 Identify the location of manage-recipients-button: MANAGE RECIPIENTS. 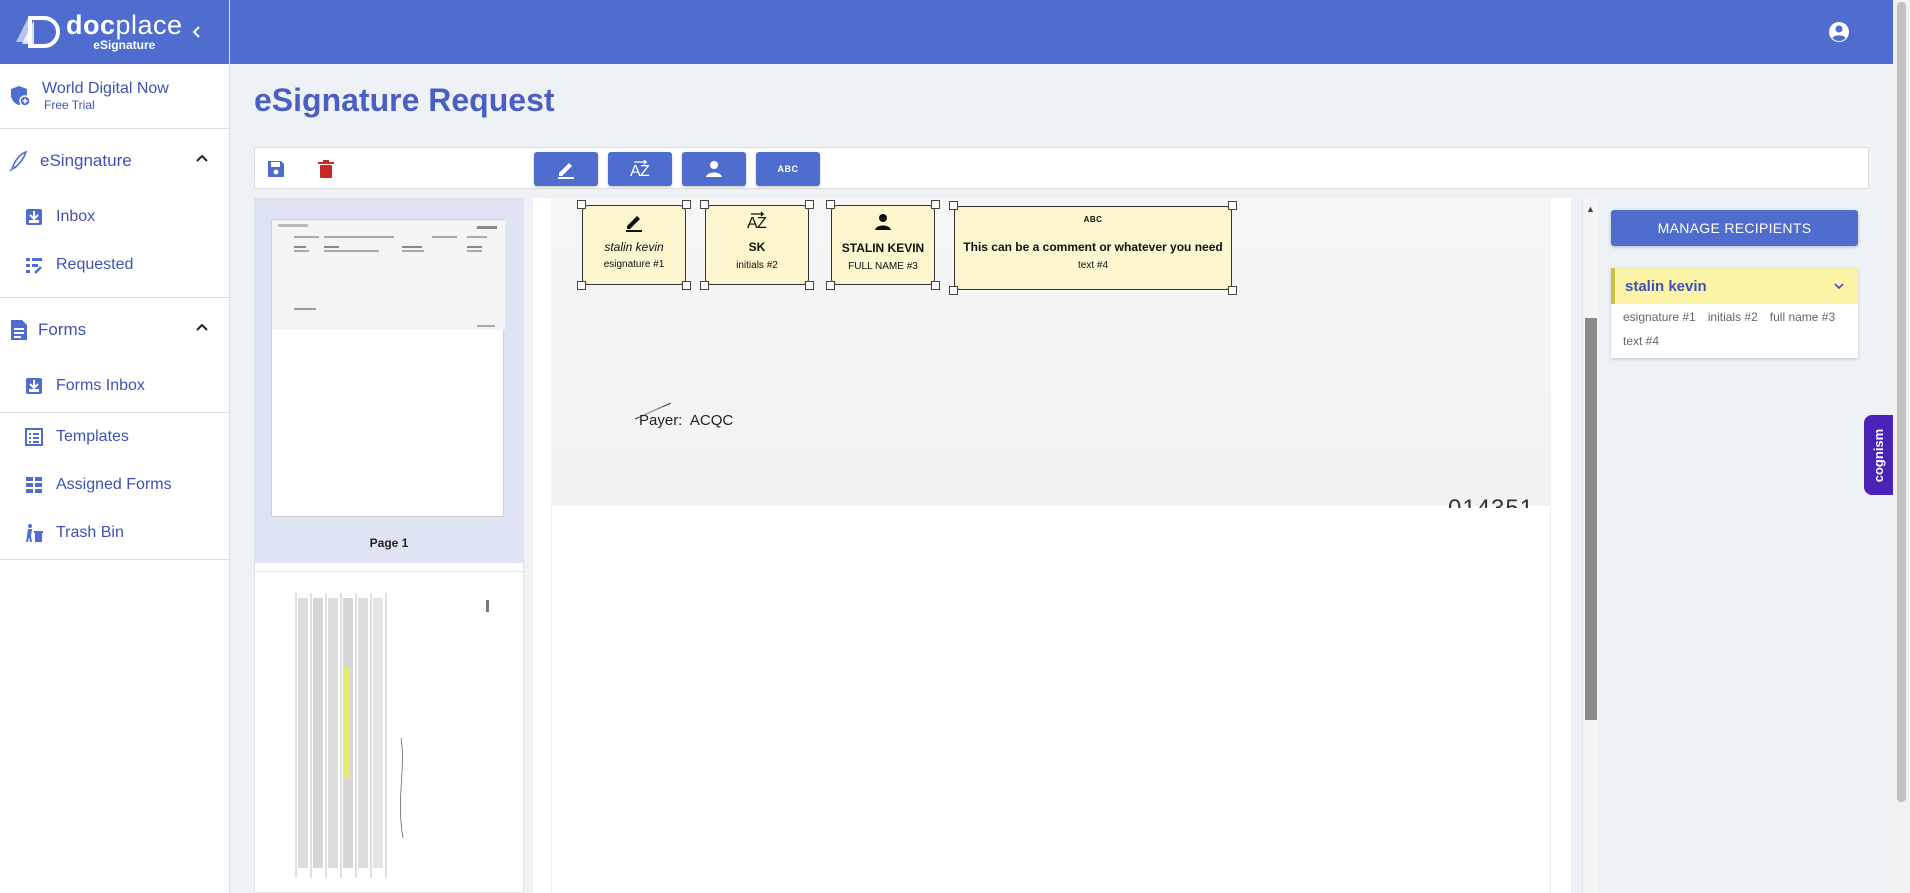
(1734, 228).